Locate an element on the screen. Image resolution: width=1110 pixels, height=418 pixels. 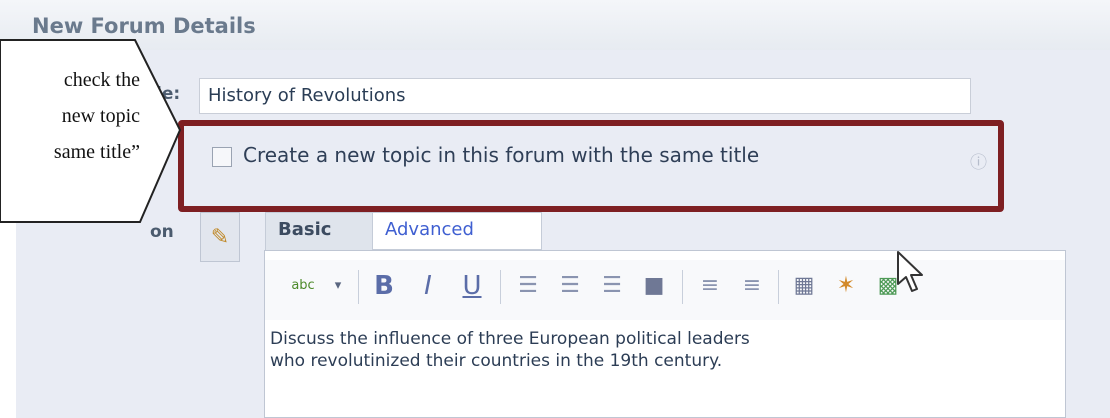
numbered-list-icon: ≡ is located at coordinates (752, 286).